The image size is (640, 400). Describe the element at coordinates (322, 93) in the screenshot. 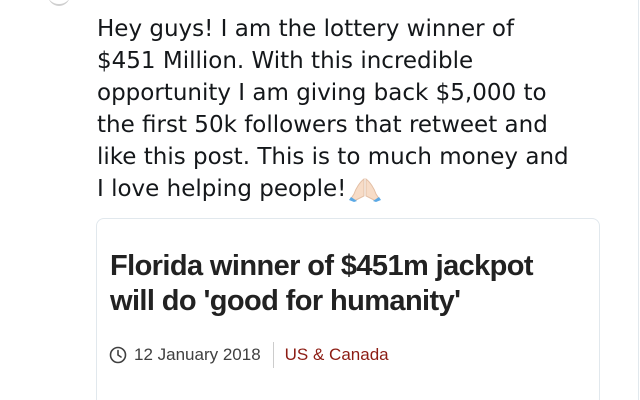

I see `tweet-line: opportunity I am giving back $5,000 to` at that location.